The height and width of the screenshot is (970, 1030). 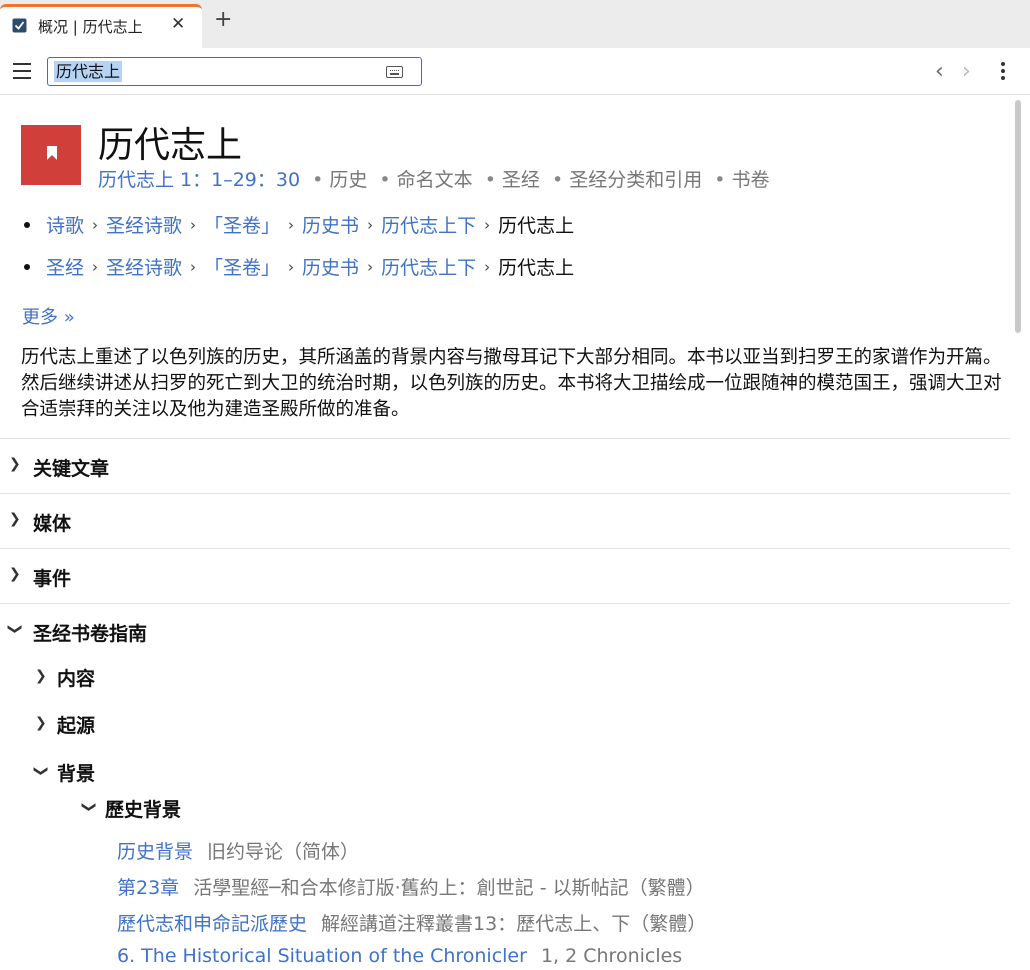 I want to click on section-media: ❯ 媒体, so click(x=505, y=520).